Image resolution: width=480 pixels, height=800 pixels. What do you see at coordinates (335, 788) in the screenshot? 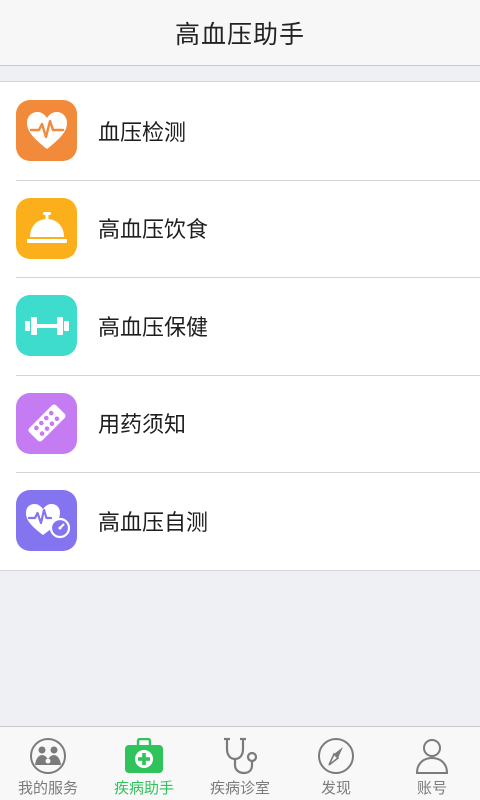
I see `tab-label: 发现` at bounding box center [335, 788].